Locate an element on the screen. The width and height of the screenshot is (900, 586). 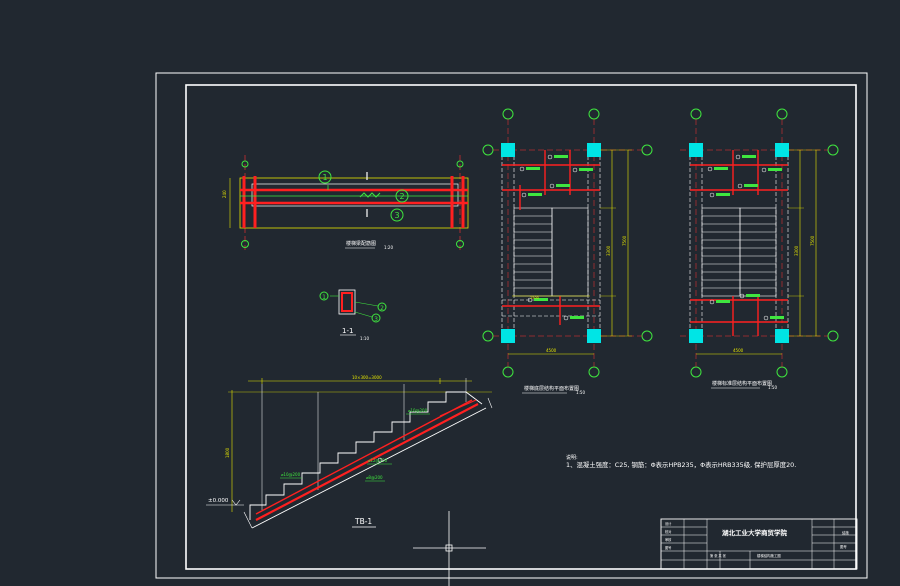
beam-reinforcement-drawing: 1 2 3 240 楼梯梁配筋图 1:20 is located at coordinates (345, 202).